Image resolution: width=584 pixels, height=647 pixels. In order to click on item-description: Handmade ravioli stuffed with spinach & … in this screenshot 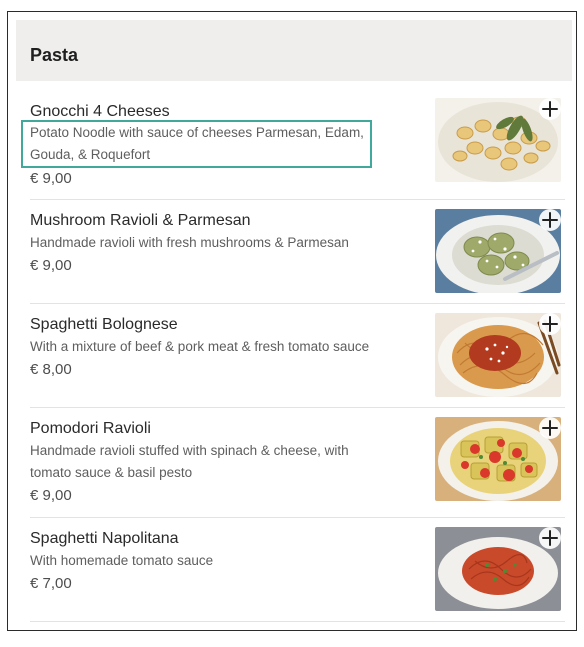, I will do `click(189, 461)`.